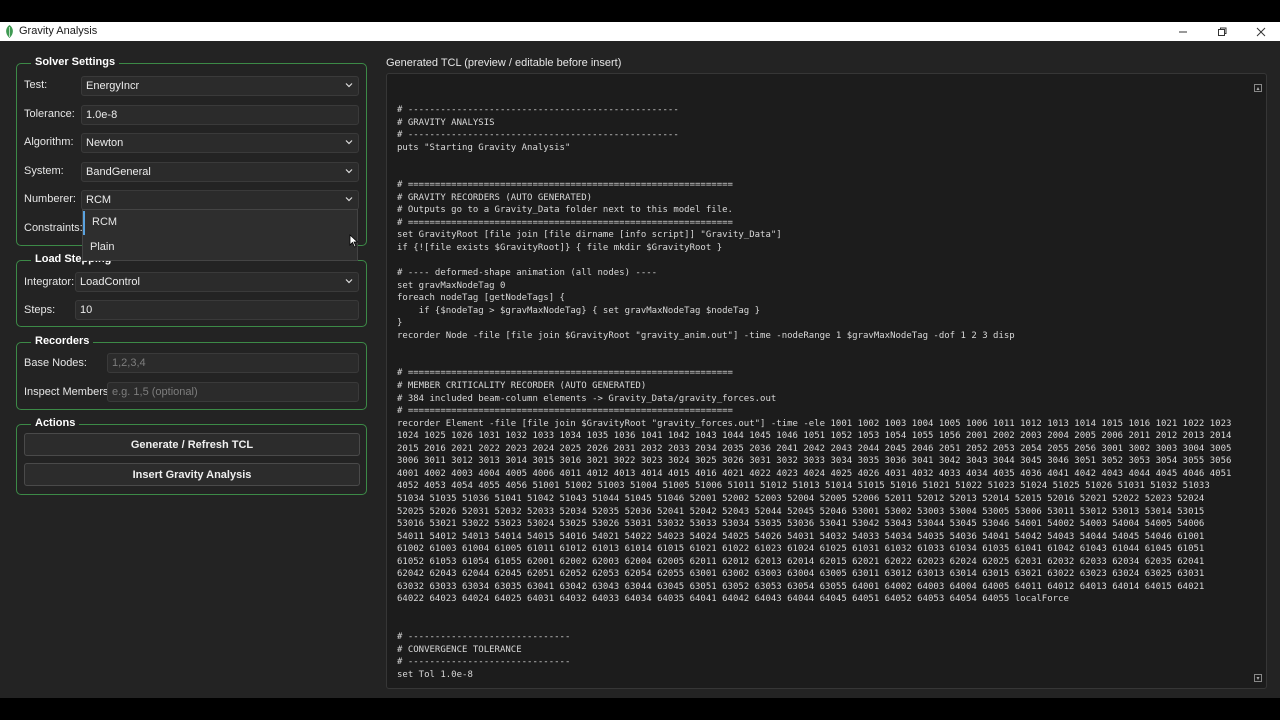 Image resolution: width=1280 pixels, height=720 pixels. What do you see at coordinates (49, 282) in the screenshot?
I see `integrator-label: Integrator:` at bounding box center [49, 282].